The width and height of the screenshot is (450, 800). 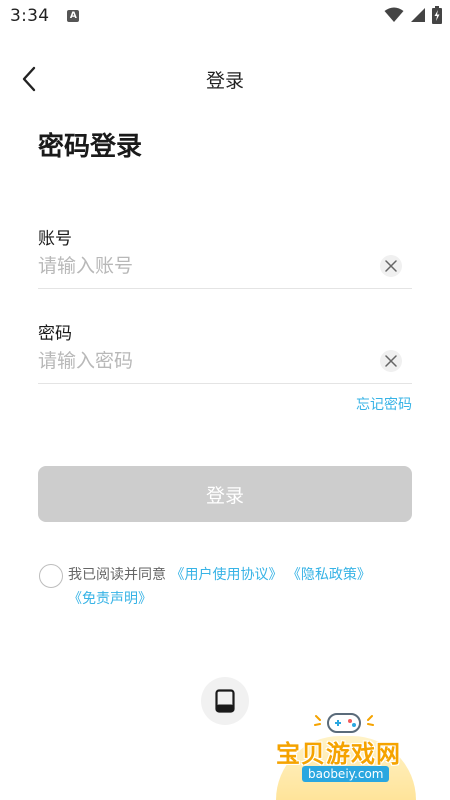 I want to click on password-clear-button, so click(x=391, y=361).